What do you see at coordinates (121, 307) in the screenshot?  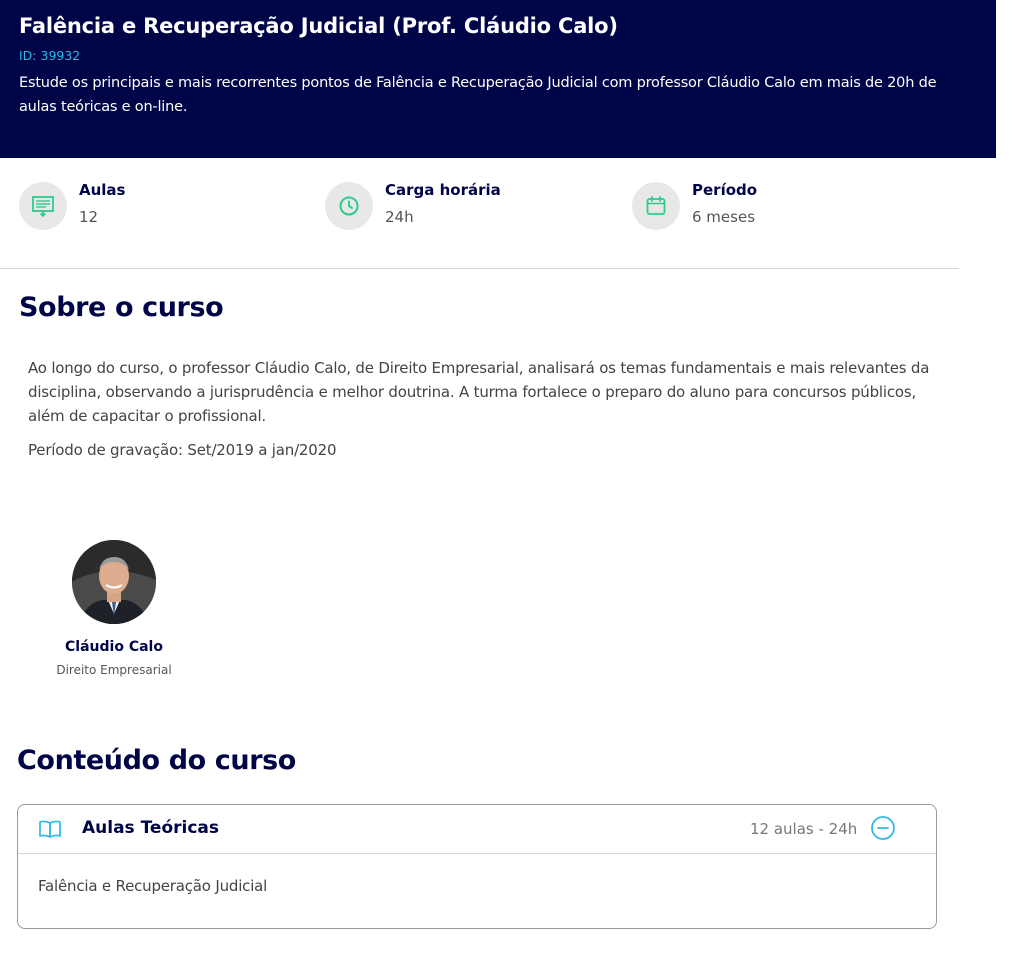 I see `about-heading: Sobre o curso` at bounding box center [121, 307].